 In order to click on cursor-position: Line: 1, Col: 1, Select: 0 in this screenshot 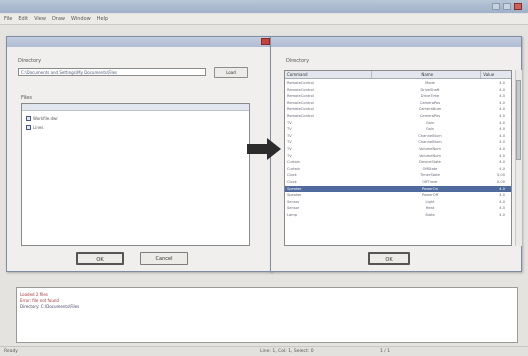, I will do `click(287, 351)`.